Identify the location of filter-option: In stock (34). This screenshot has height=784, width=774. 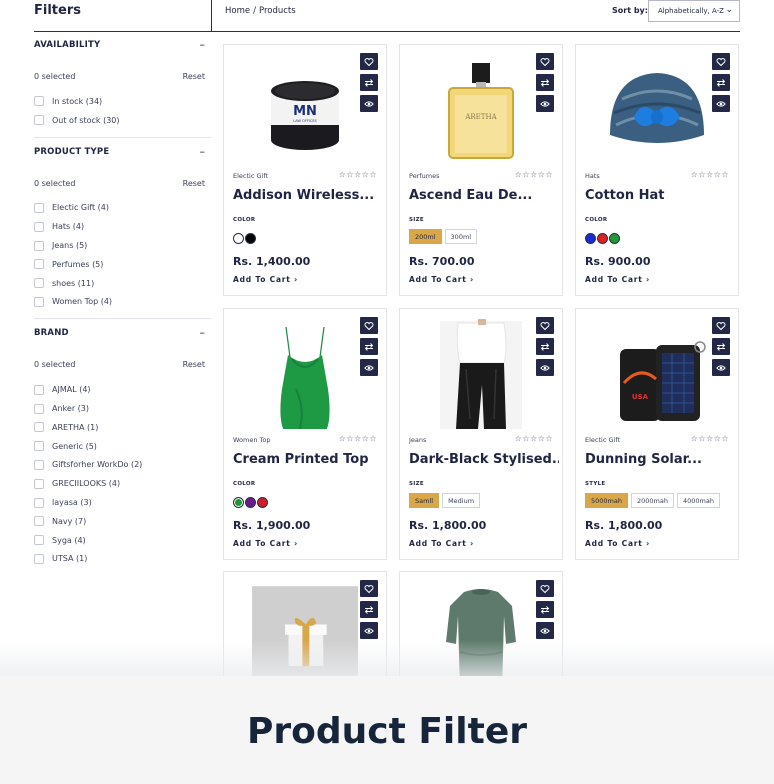
(122, 101).